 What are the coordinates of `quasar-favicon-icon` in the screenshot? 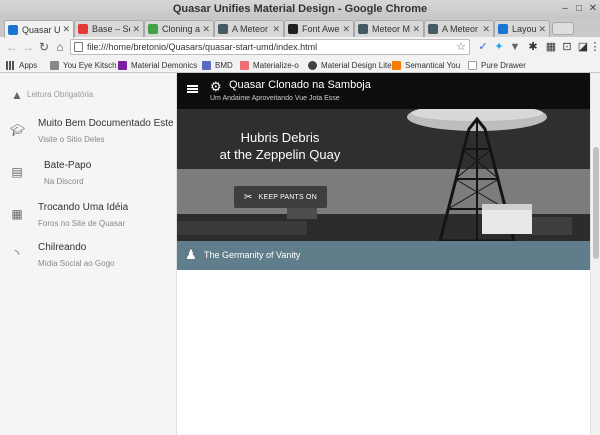 It's located at (13, 29).